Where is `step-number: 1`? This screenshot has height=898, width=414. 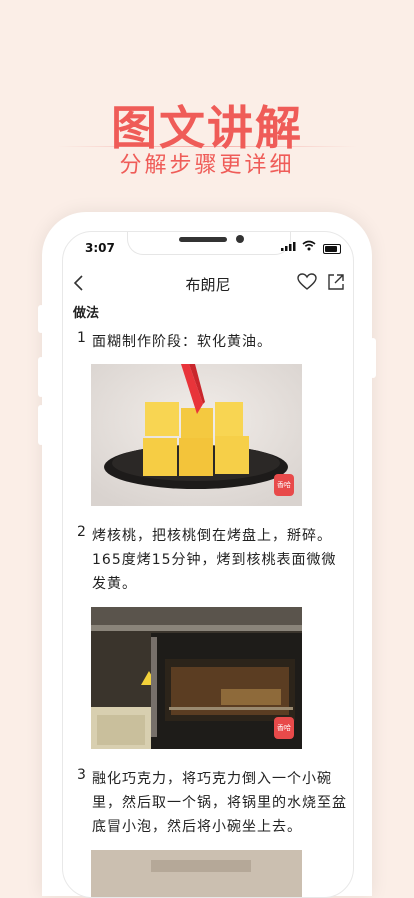 step-number: 1 is located at coordinates (81, 338).